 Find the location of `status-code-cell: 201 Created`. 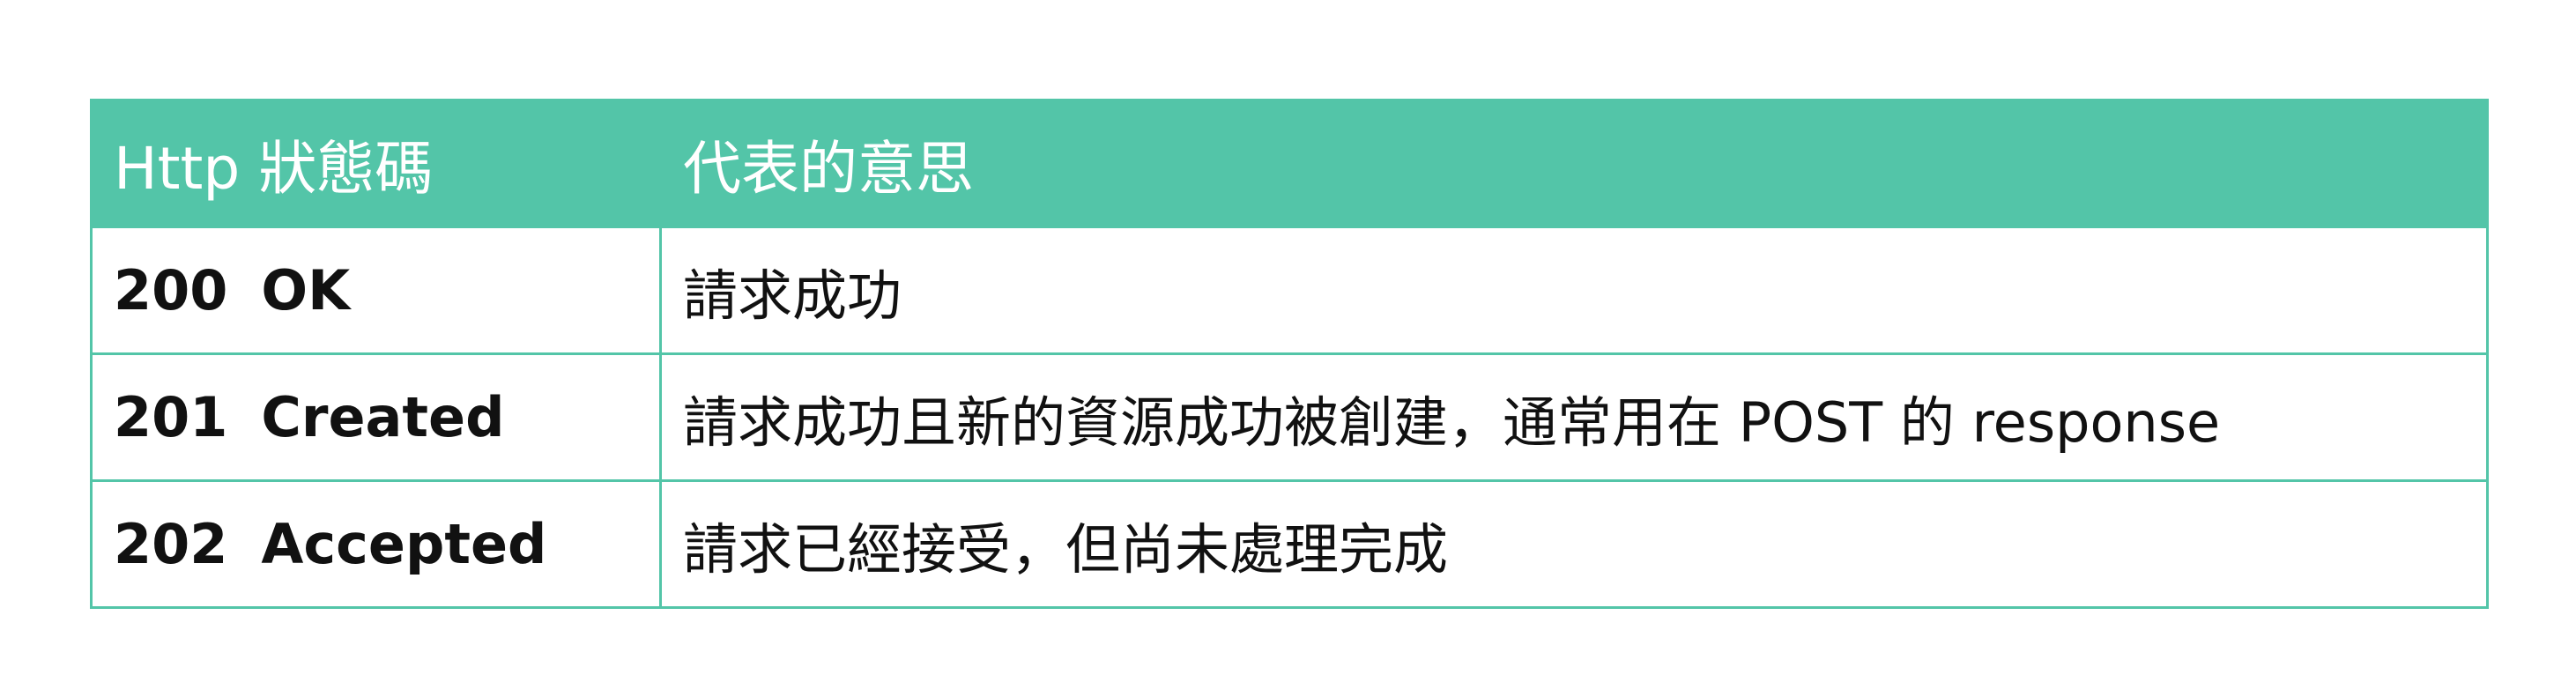

status-code-cell: 201 Created is located at coordinates (376, 417).